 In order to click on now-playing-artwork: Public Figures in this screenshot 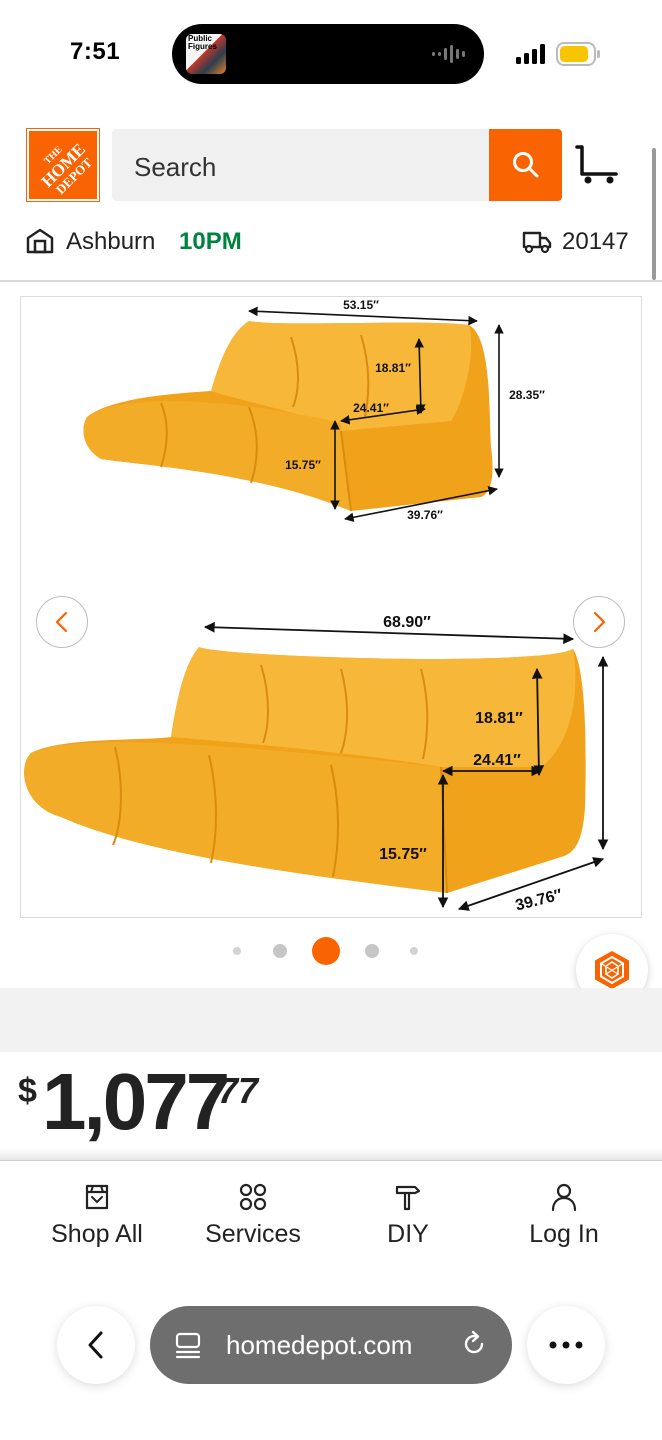, I will do `click(206, 54)`.